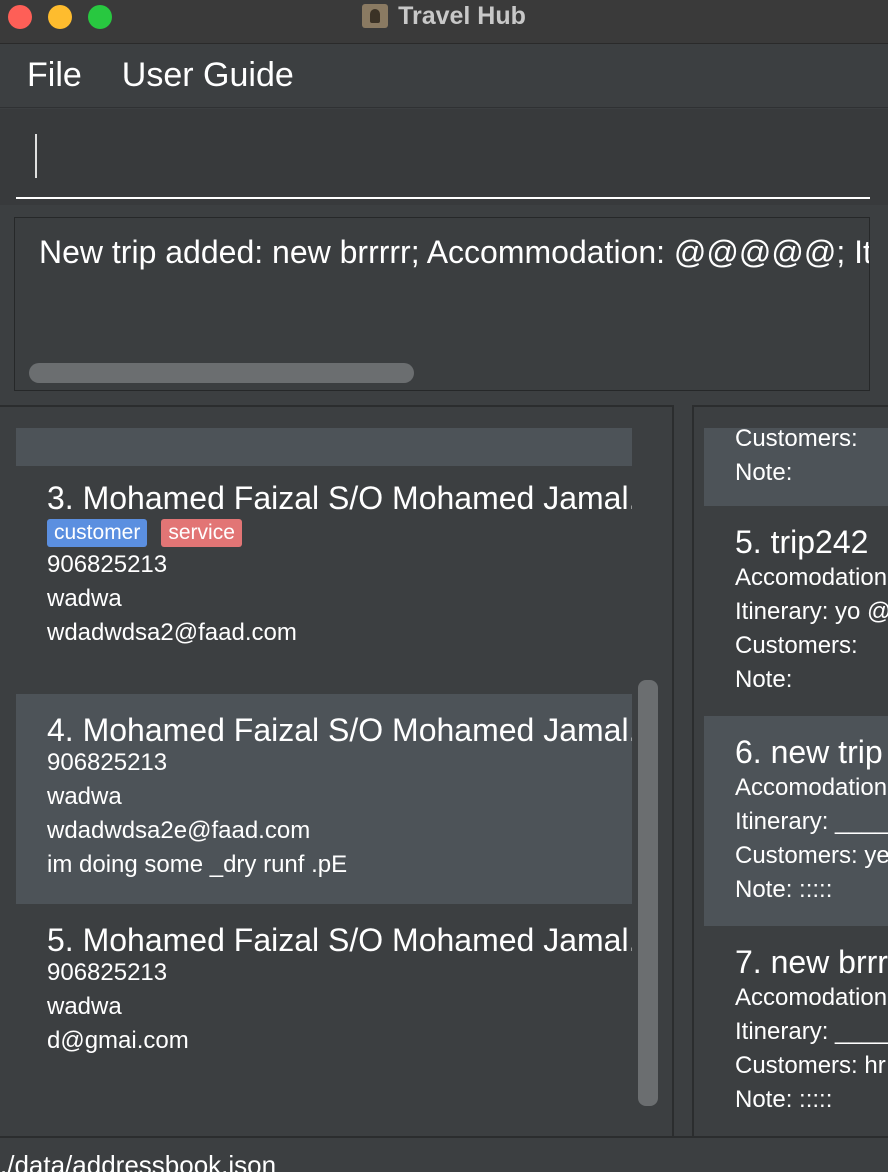 Image resolution: width=888 pixels, height=1172 pixels. What do you see at coordinates (138, 1161) in the screenshot?
I see `save-location: ./data/addressbook.json` at bounding box center [138, 1161].